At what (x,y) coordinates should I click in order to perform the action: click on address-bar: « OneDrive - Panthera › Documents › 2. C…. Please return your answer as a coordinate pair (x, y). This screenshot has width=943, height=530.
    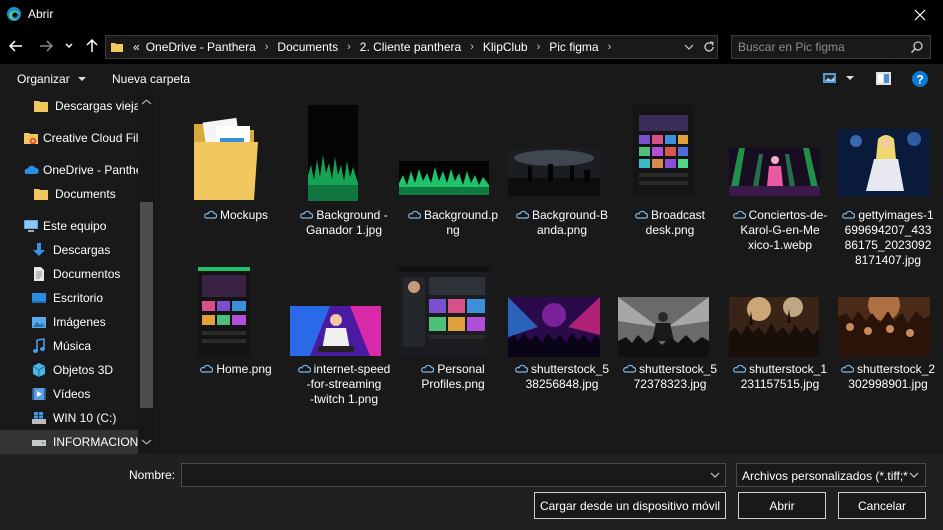
    Looking at the image, I should click on (411, 47).